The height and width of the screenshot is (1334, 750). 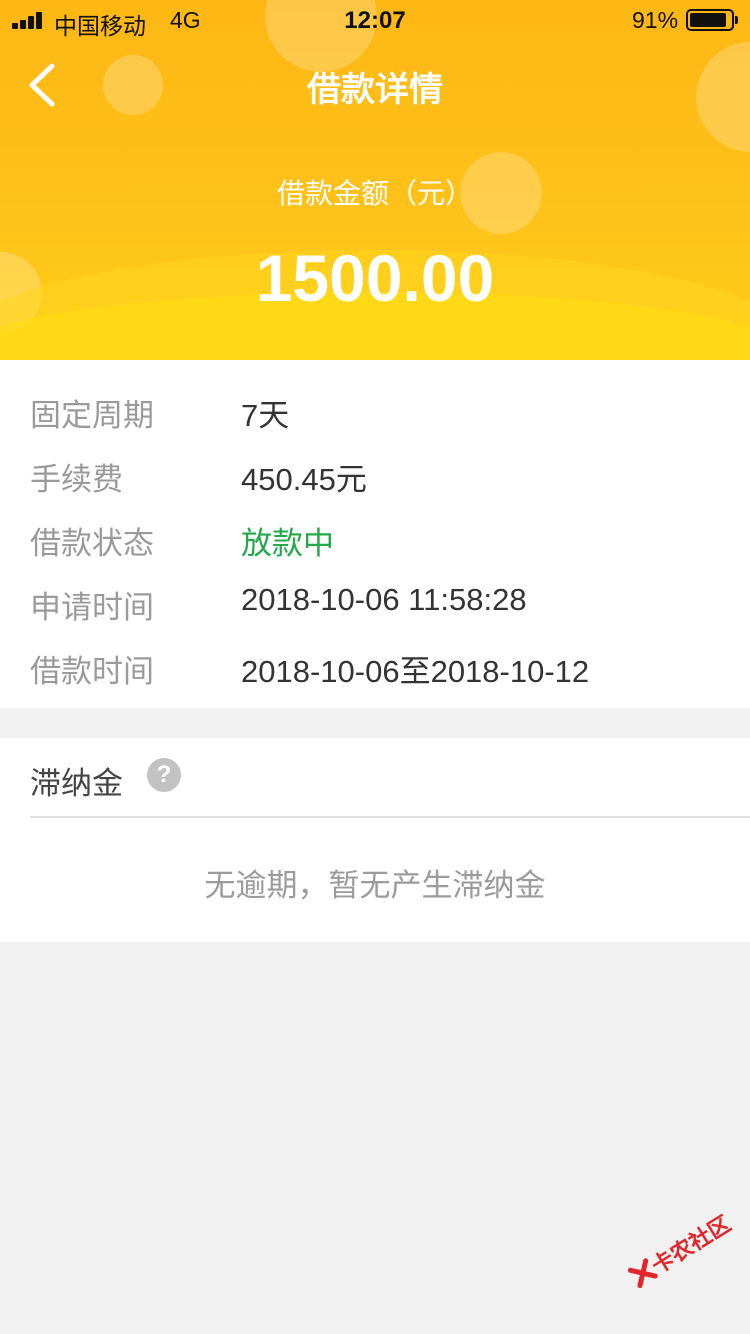 What do you see at coordinates (164, 775) in the screenshot?
I see `question-mark-icon: ?` at bounding box center [164, 775].